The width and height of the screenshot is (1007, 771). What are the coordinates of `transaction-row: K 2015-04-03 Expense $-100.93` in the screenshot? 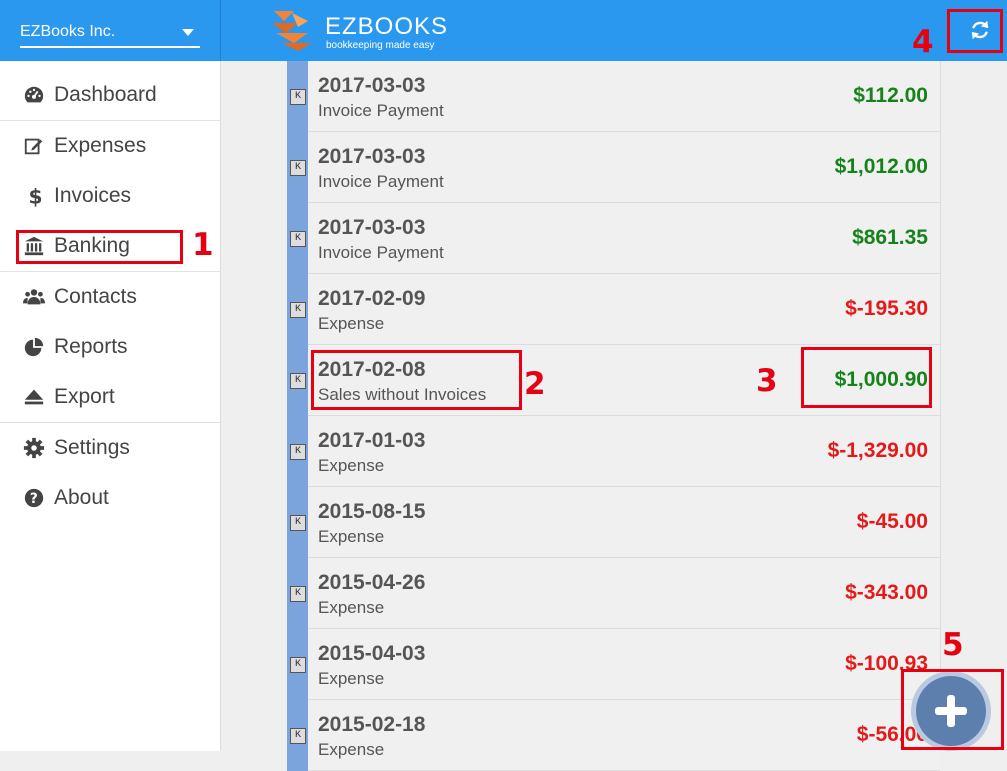 It's located at (613, 664).